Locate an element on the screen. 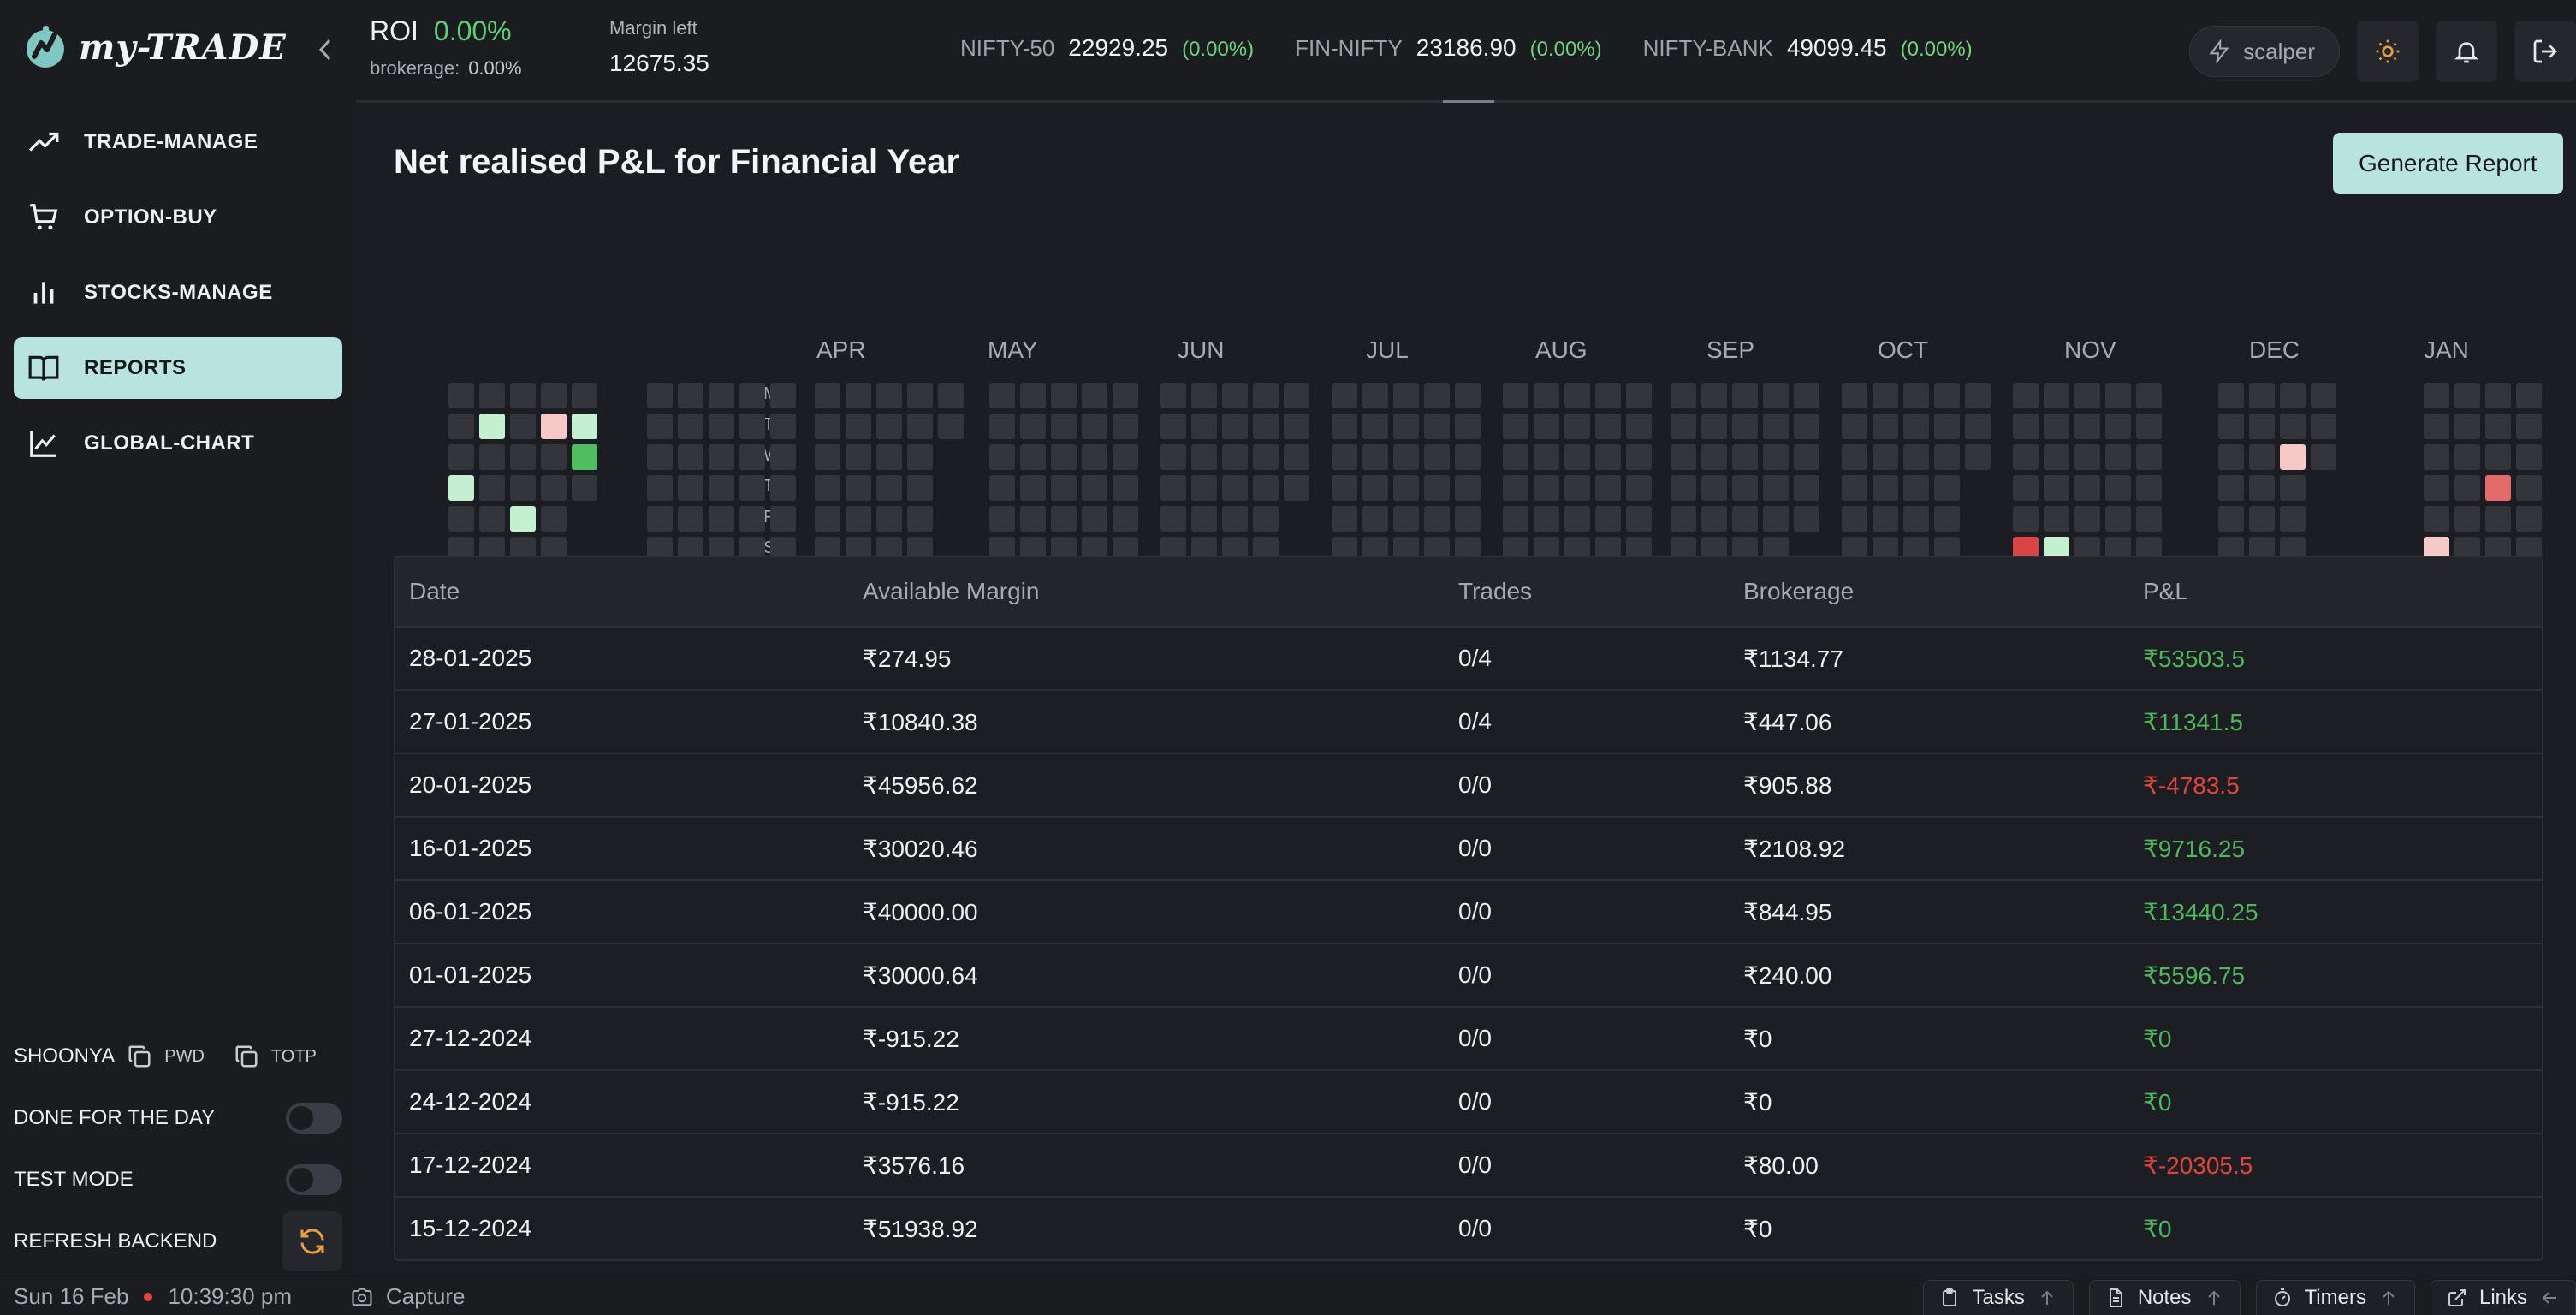 The height and width of the screenshot is (1315, 2576). table-row: 17-12-2024 ₹3576.16 0/0 ₹80.00 ₹-20305.5 is located at coordinates (1468, 1164).